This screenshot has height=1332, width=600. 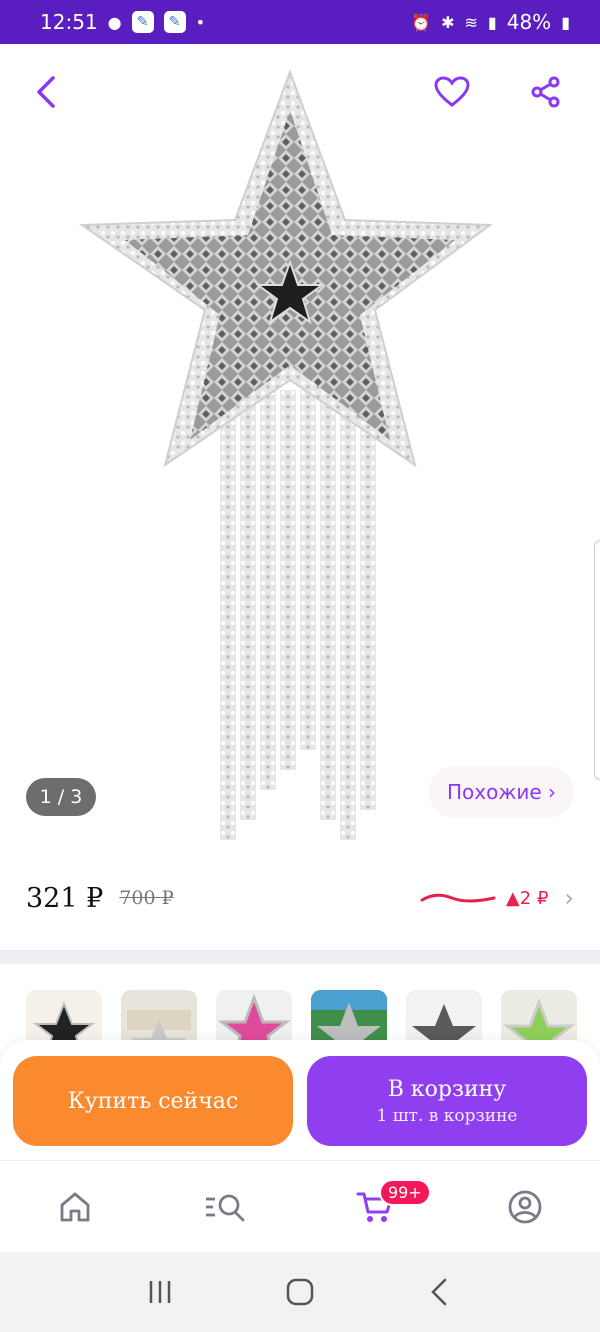 I want to click on buy-now-button: Купить сейчас, so click(x=153, y=1101).